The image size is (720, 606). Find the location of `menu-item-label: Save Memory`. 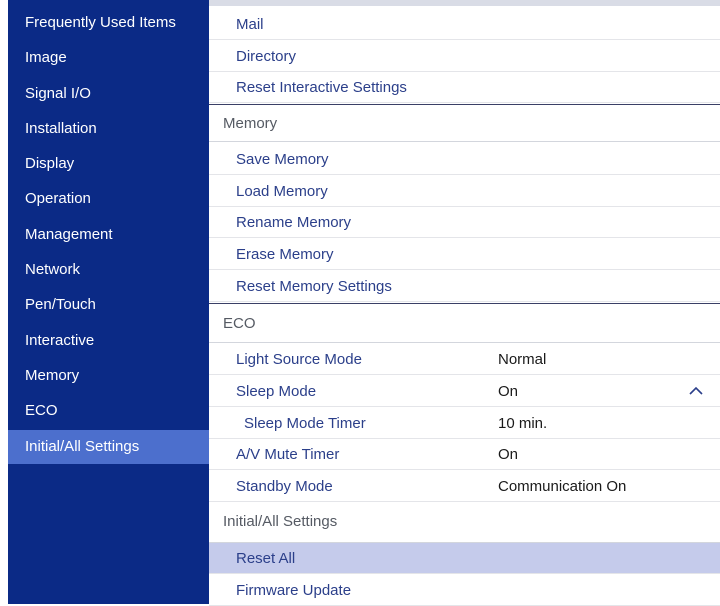

menu-item-label: Save Memory is located at coordinates (282, 159).